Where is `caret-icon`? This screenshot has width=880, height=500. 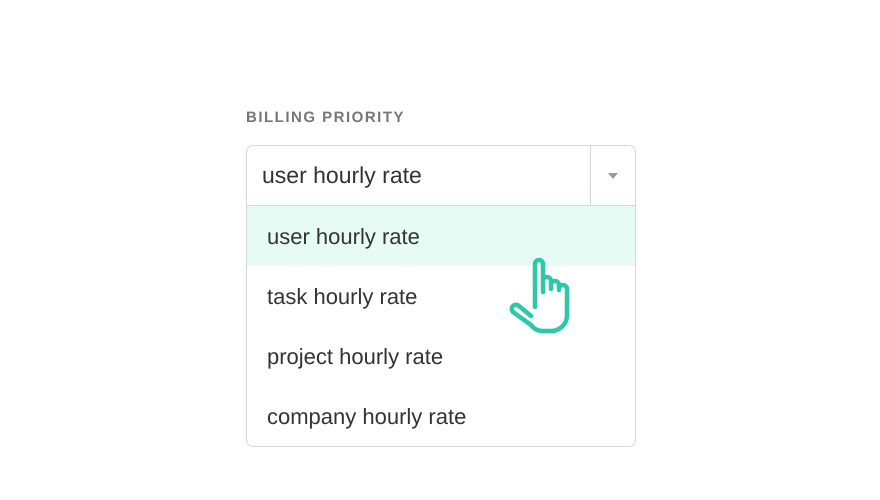 caret-icon is located at coordinates (613, 175).